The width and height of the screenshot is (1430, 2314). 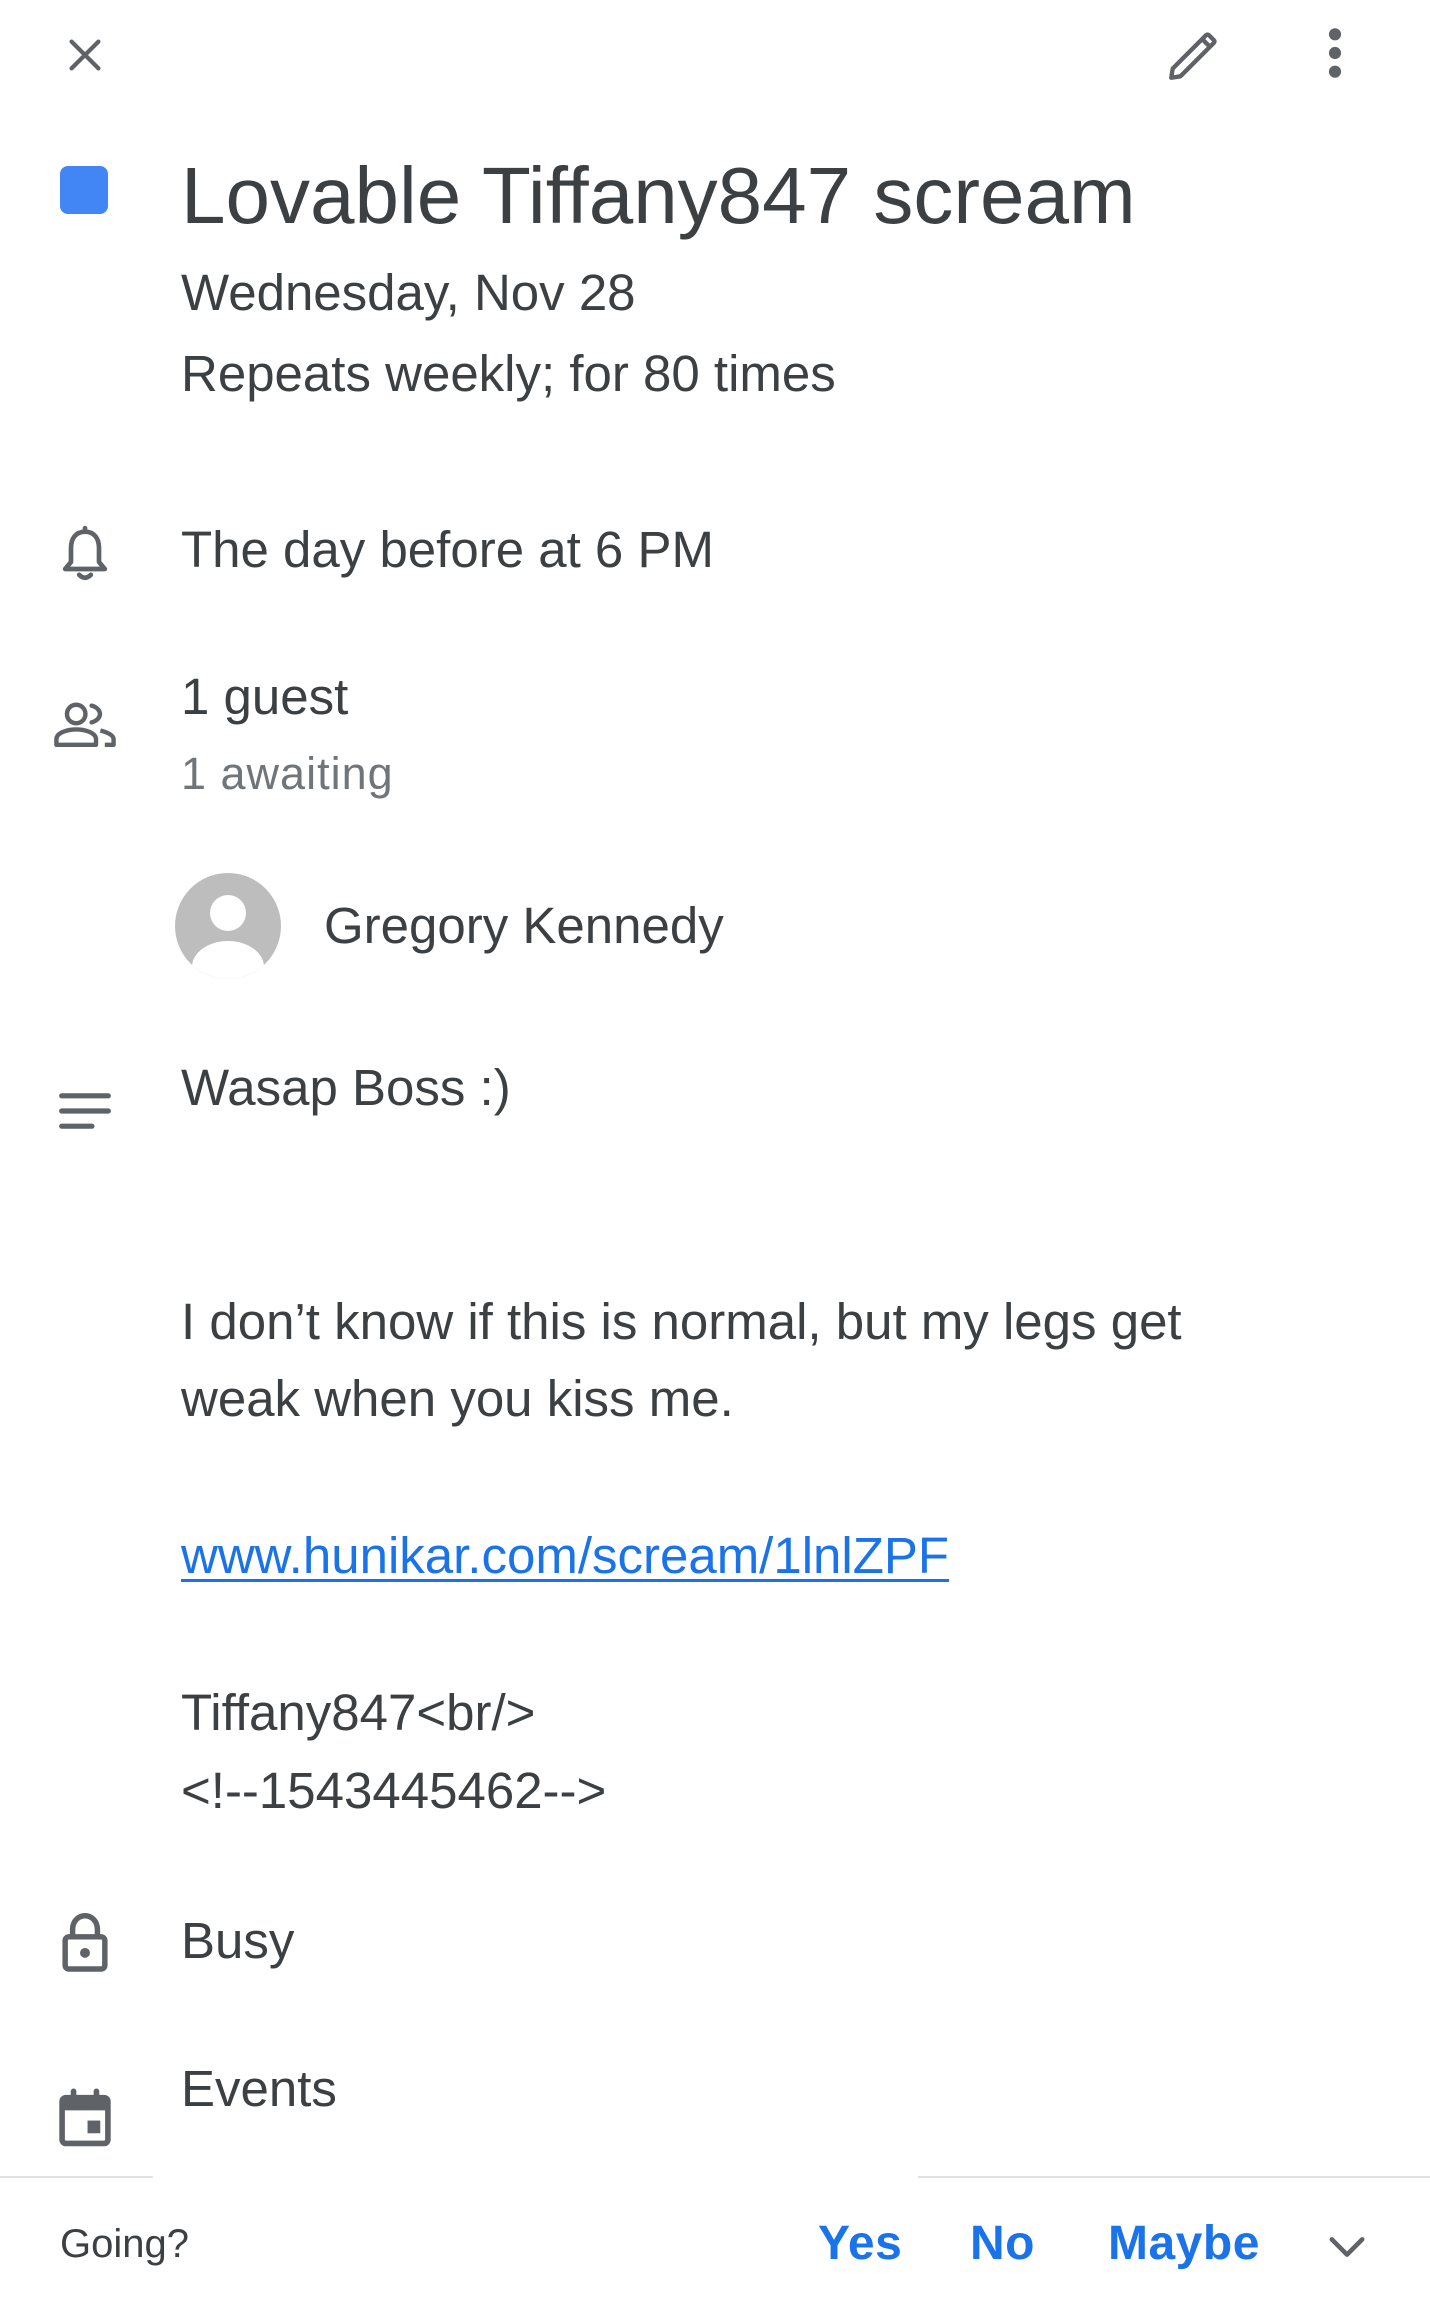 I want to click on rsvp-divider-left, so click(x=76, y=2177).